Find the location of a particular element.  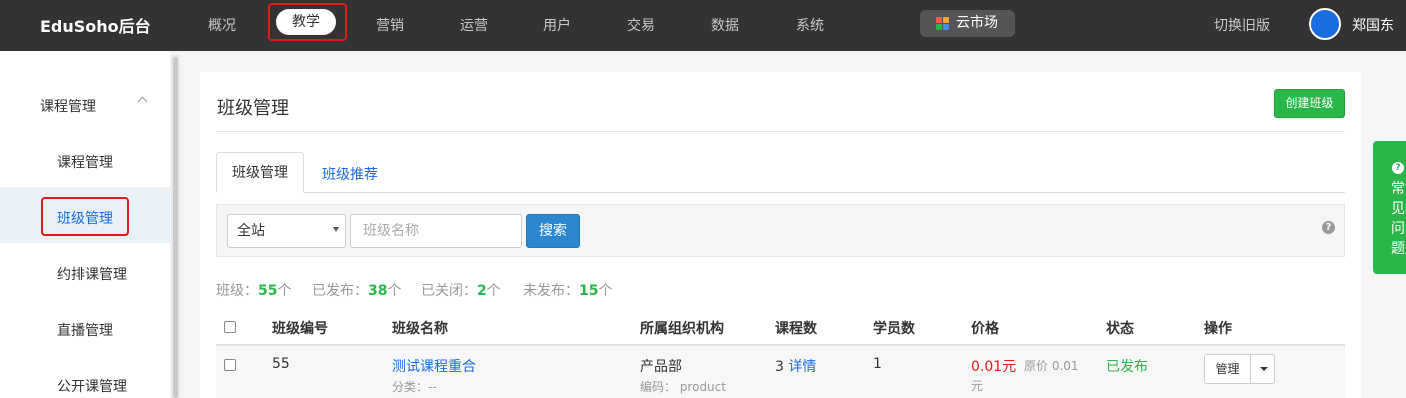

faq-label: 常见问题 is located at coordinates (1398, 219).